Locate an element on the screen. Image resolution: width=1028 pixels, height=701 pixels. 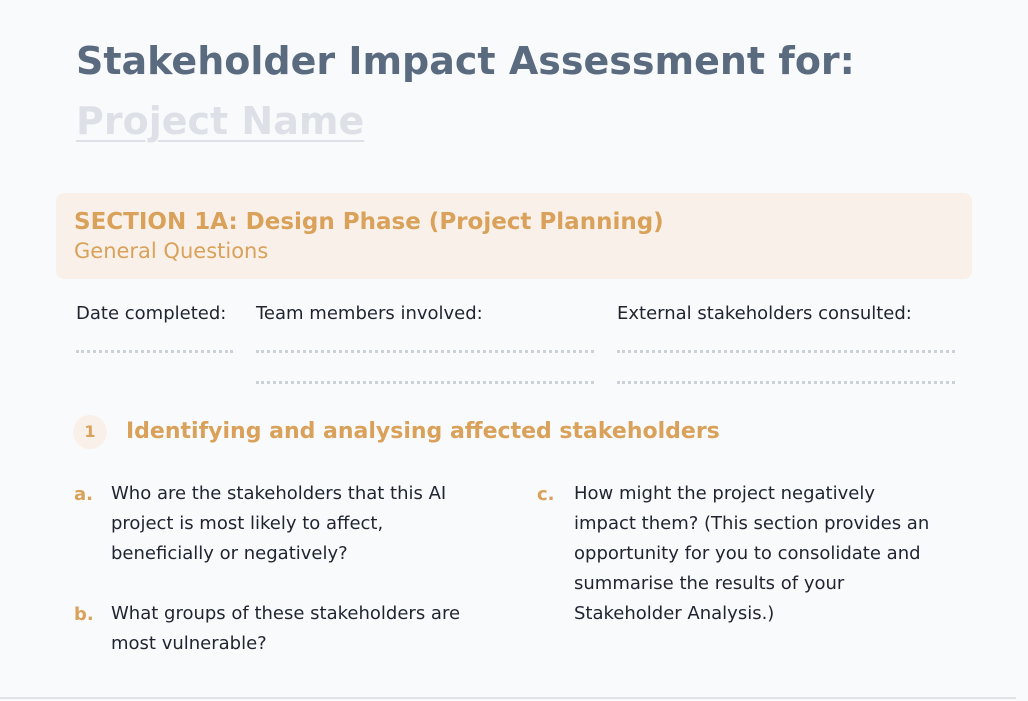
project-name-field: Project Name is located at coordinates (220, 121).